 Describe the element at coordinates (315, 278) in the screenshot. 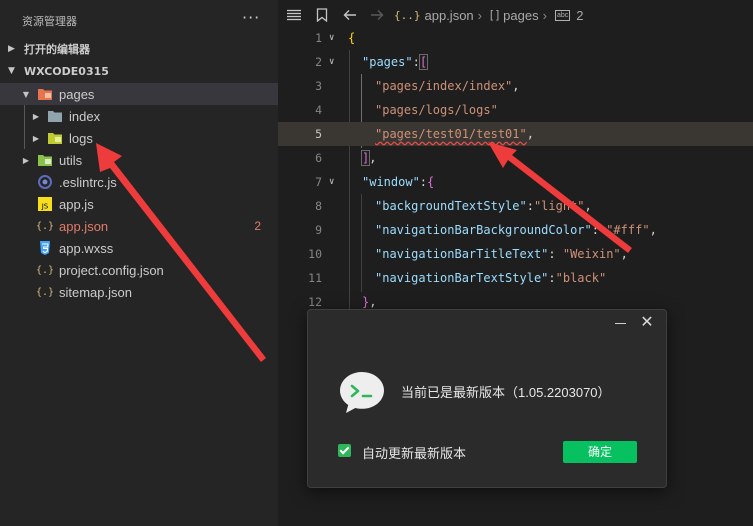

I see `line-number: 11` at that location.